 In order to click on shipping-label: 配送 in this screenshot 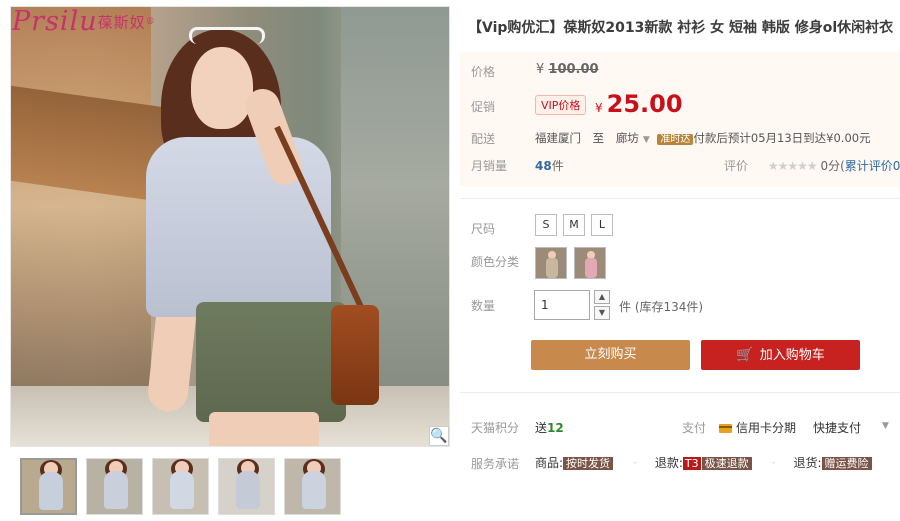, I will do `click(483, 139)`.